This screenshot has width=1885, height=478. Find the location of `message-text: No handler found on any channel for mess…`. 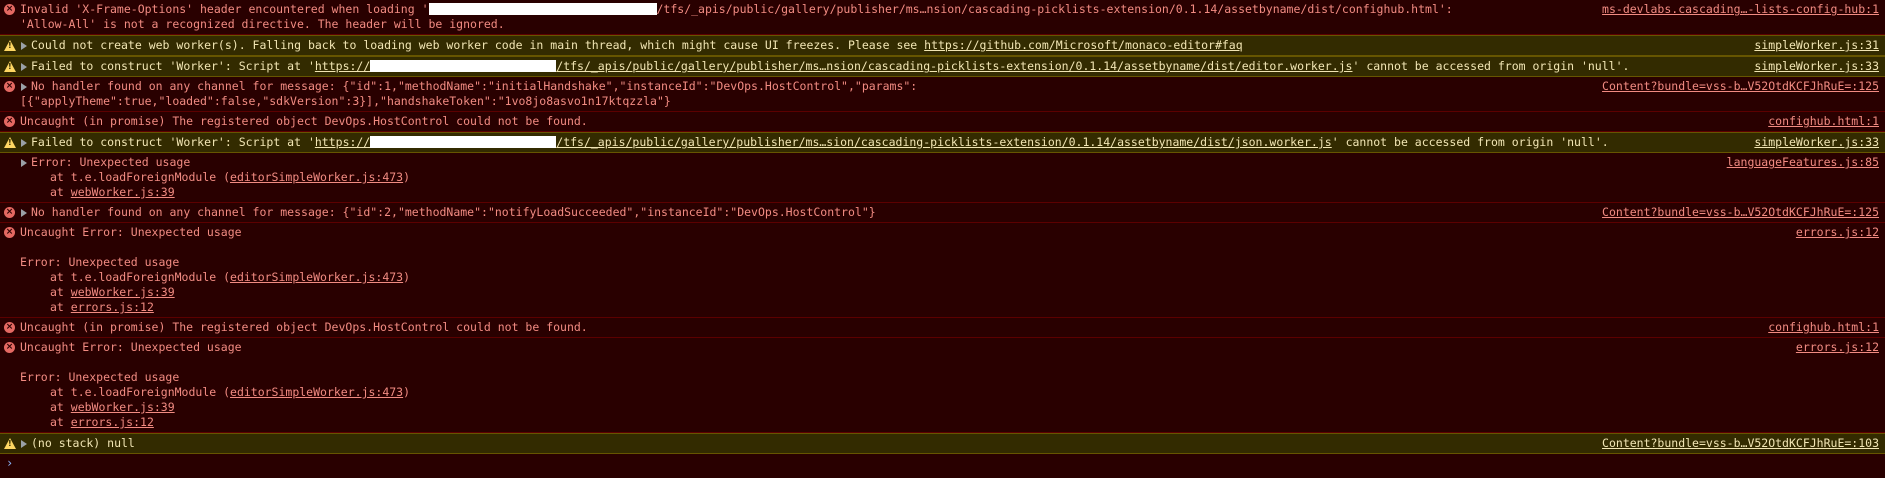

message-text: No handler found on any channel for mess… is located at coordinates (474, 86).